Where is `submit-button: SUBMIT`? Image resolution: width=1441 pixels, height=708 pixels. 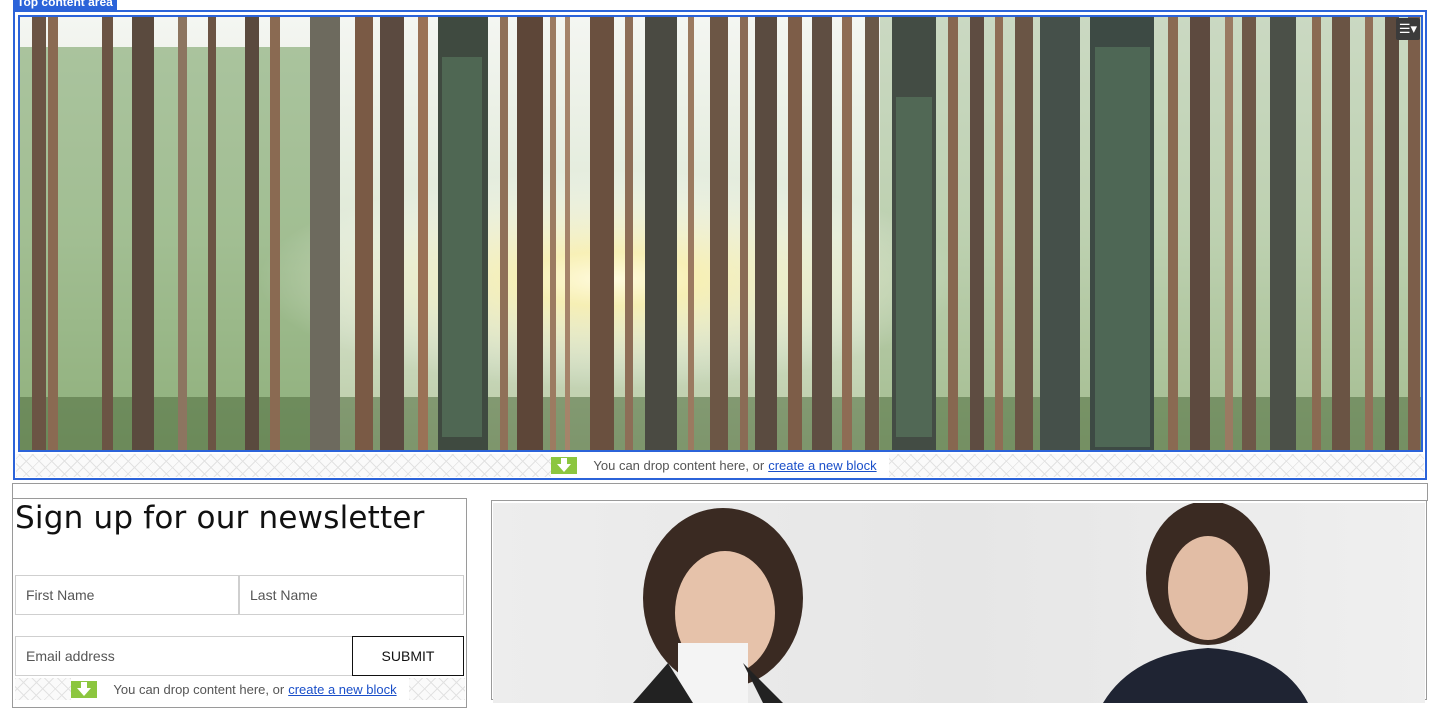
submit-button: SUBMIT is located at coordinates (408, 656).